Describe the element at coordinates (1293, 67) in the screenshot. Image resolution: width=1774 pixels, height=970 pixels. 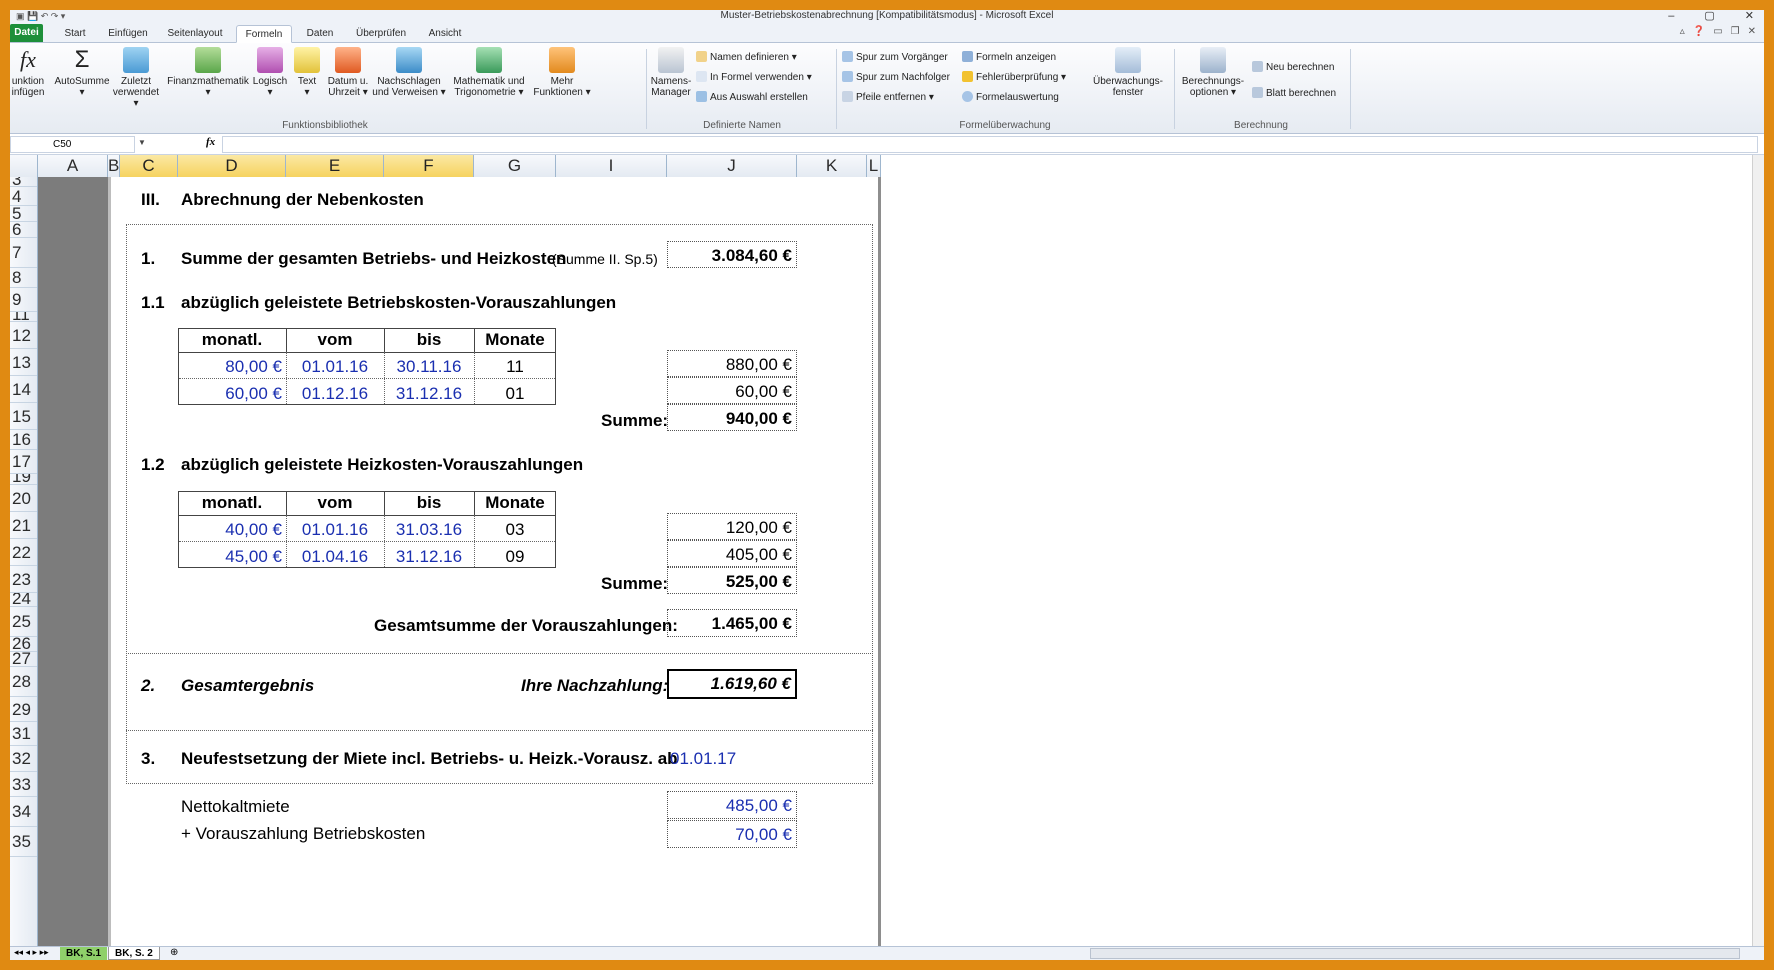
I see `neu-berechnen-button: Neu berechnen` at that location.